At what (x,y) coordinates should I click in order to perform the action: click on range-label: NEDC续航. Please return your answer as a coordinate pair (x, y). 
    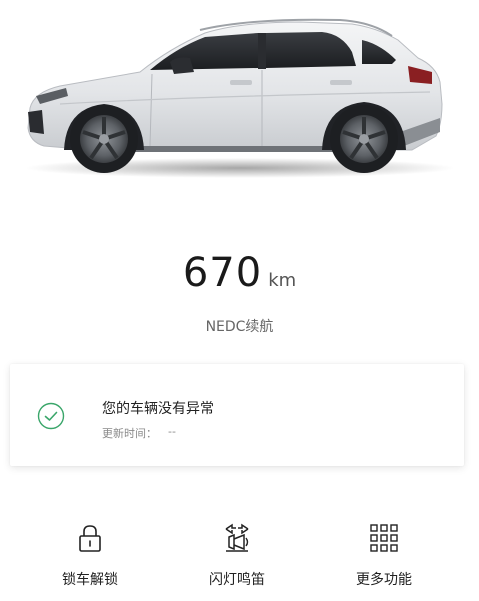
    Looking at the image, I should click on (239, 327).